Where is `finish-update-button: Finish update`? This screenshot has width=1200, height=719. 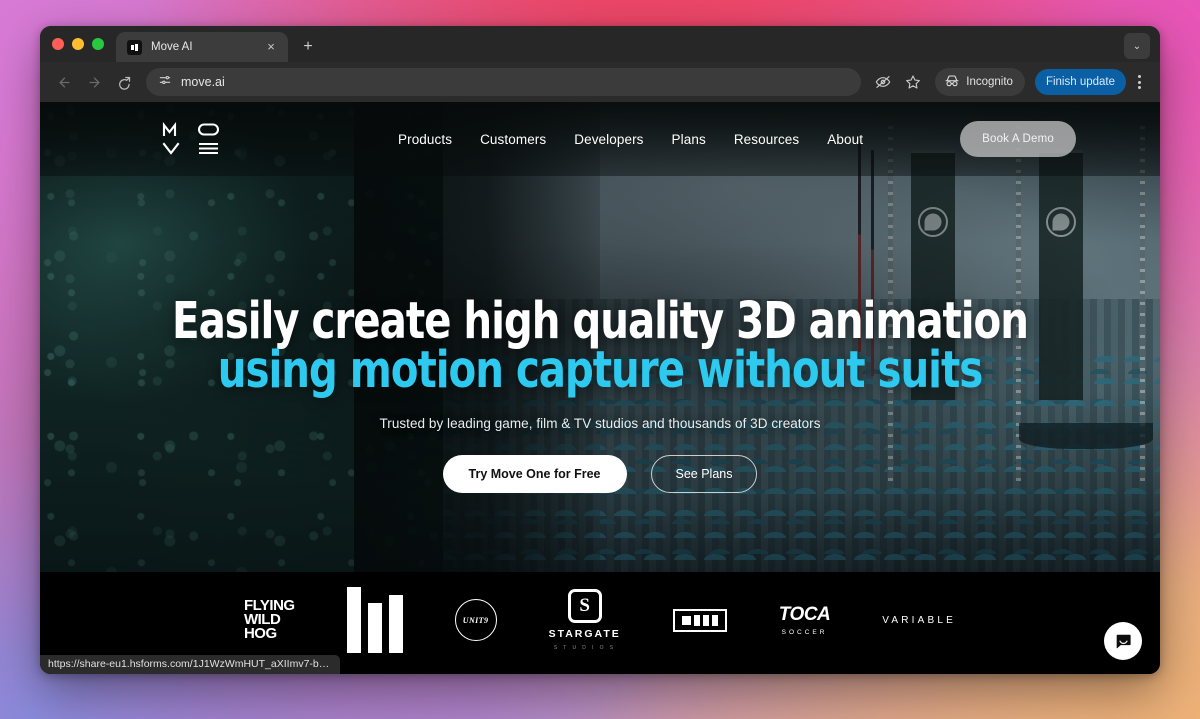 finish-update-button: Finish update is located at coordinates (1080, 82).